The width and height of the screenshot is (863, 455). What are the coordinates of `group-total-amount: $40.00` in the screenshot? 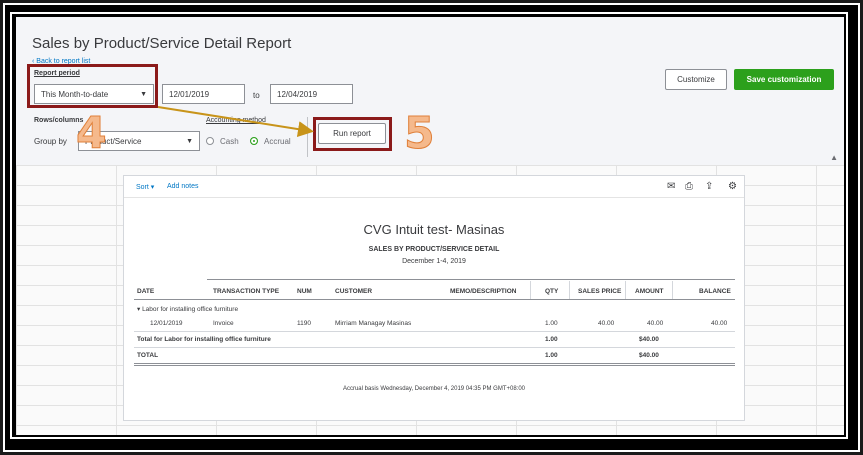 It's located at (649, 339).